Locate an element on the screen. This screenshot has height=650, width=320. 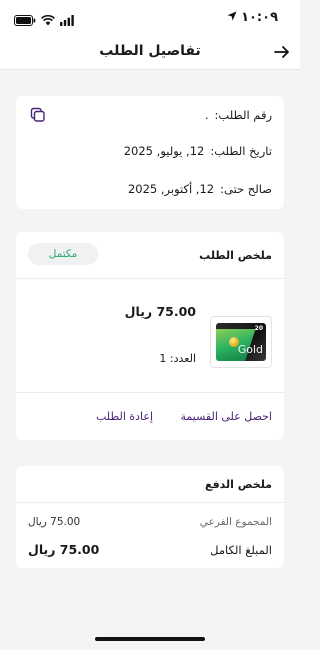
order-number-label: رقم الطلب: is located at coordinates (243, 115).